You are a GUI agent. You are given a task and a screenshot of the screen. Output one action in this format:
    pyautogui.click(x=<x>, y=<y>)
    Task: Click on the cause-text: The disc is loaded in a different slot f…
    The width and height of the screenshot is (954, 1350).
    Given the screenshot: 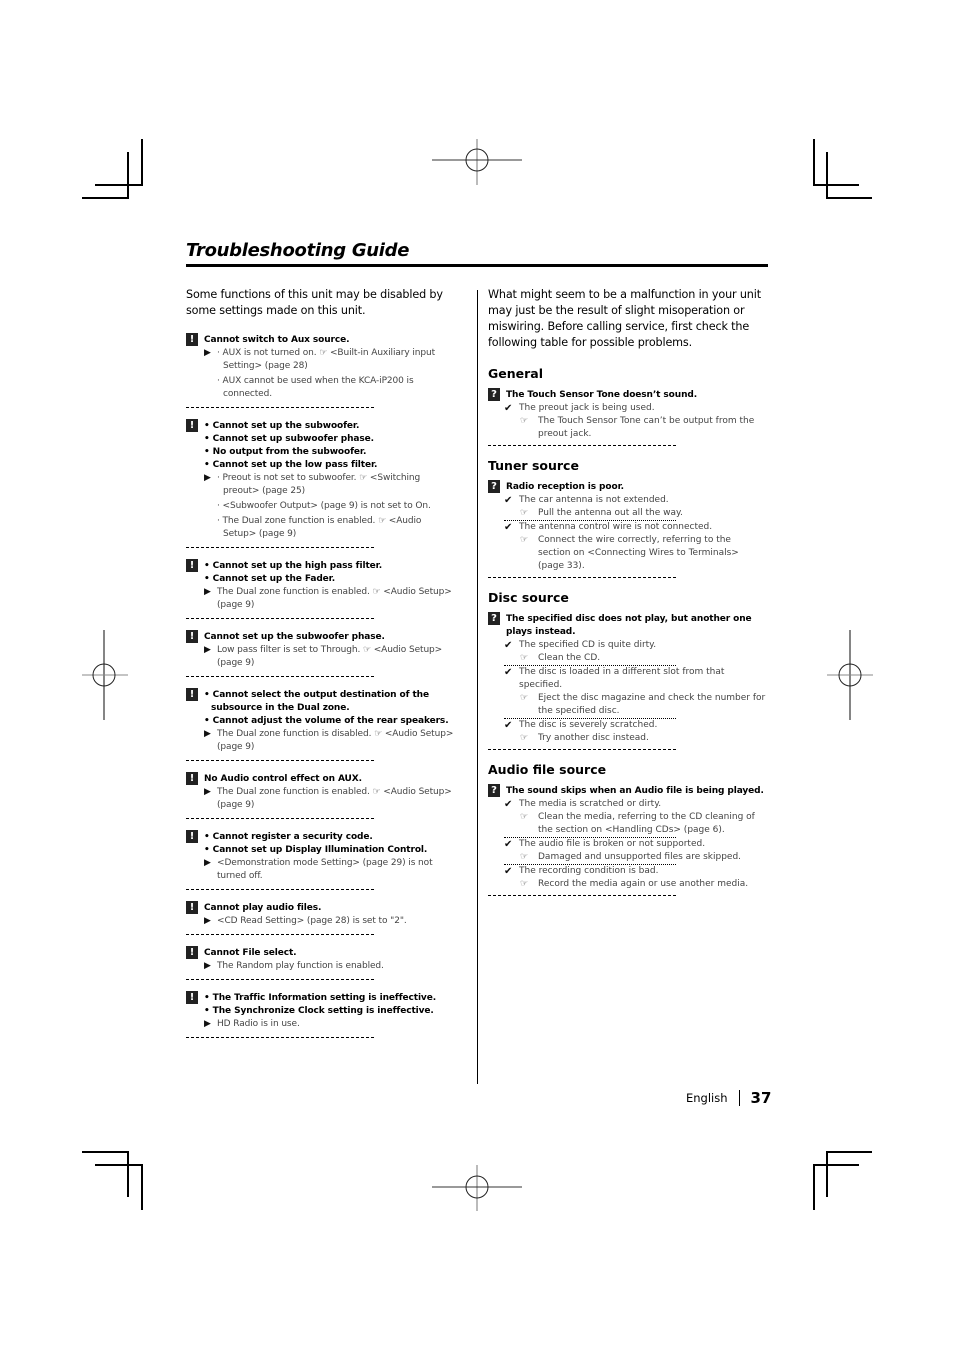 What is the action you would take?
    pyautogui.click(x=622, y=678)
    